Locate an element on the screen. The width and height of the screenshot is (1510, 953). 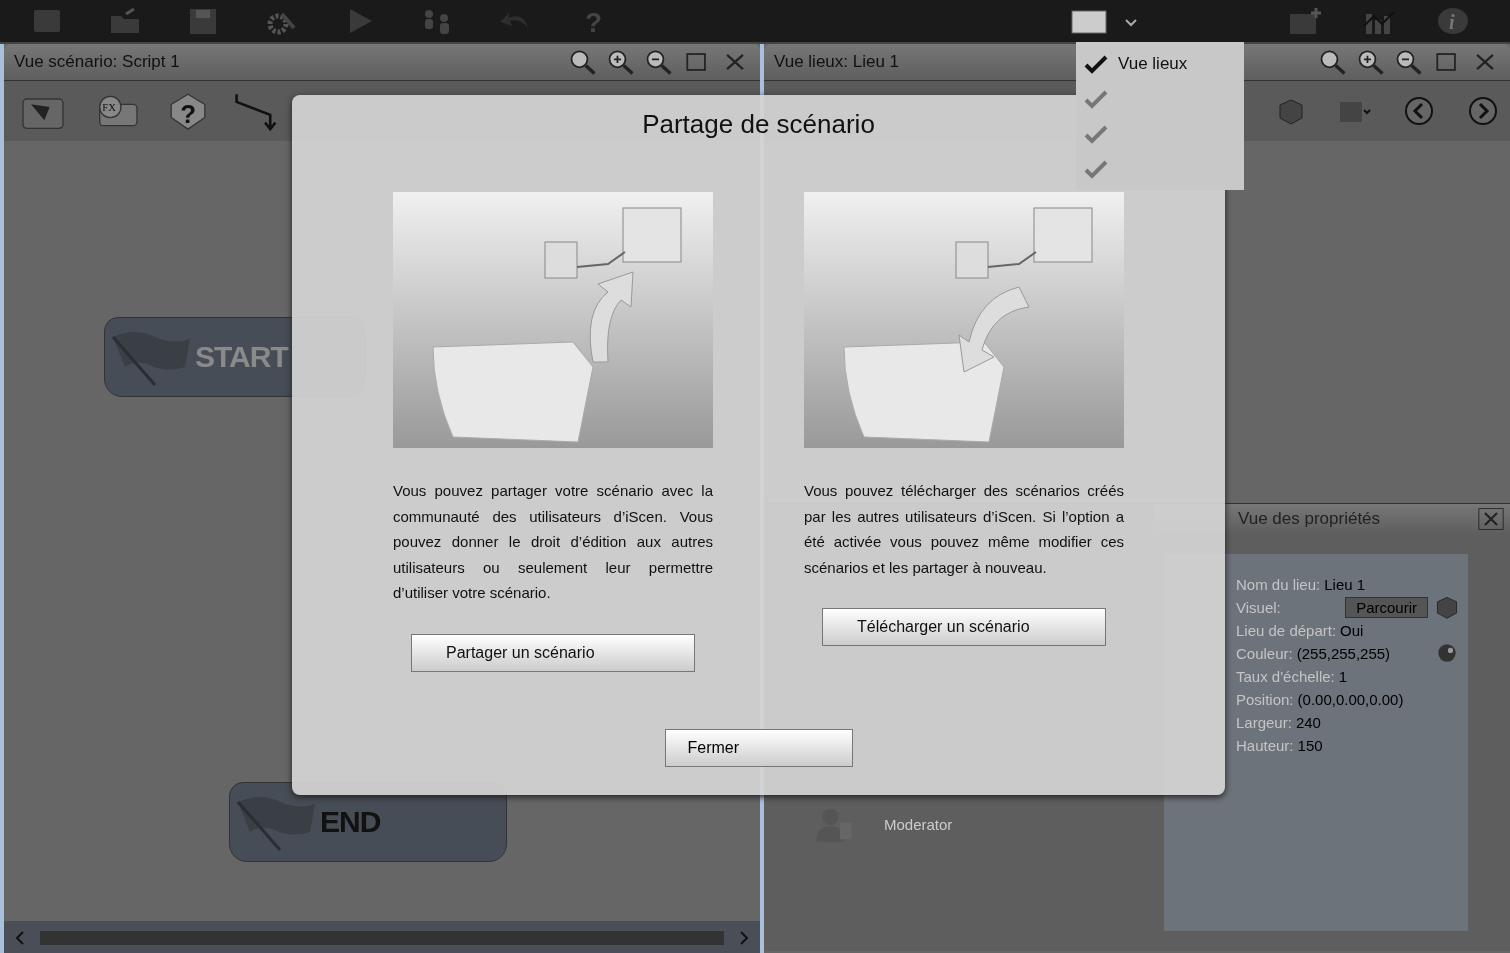
node-label: START is located at coordinates (241, 357).